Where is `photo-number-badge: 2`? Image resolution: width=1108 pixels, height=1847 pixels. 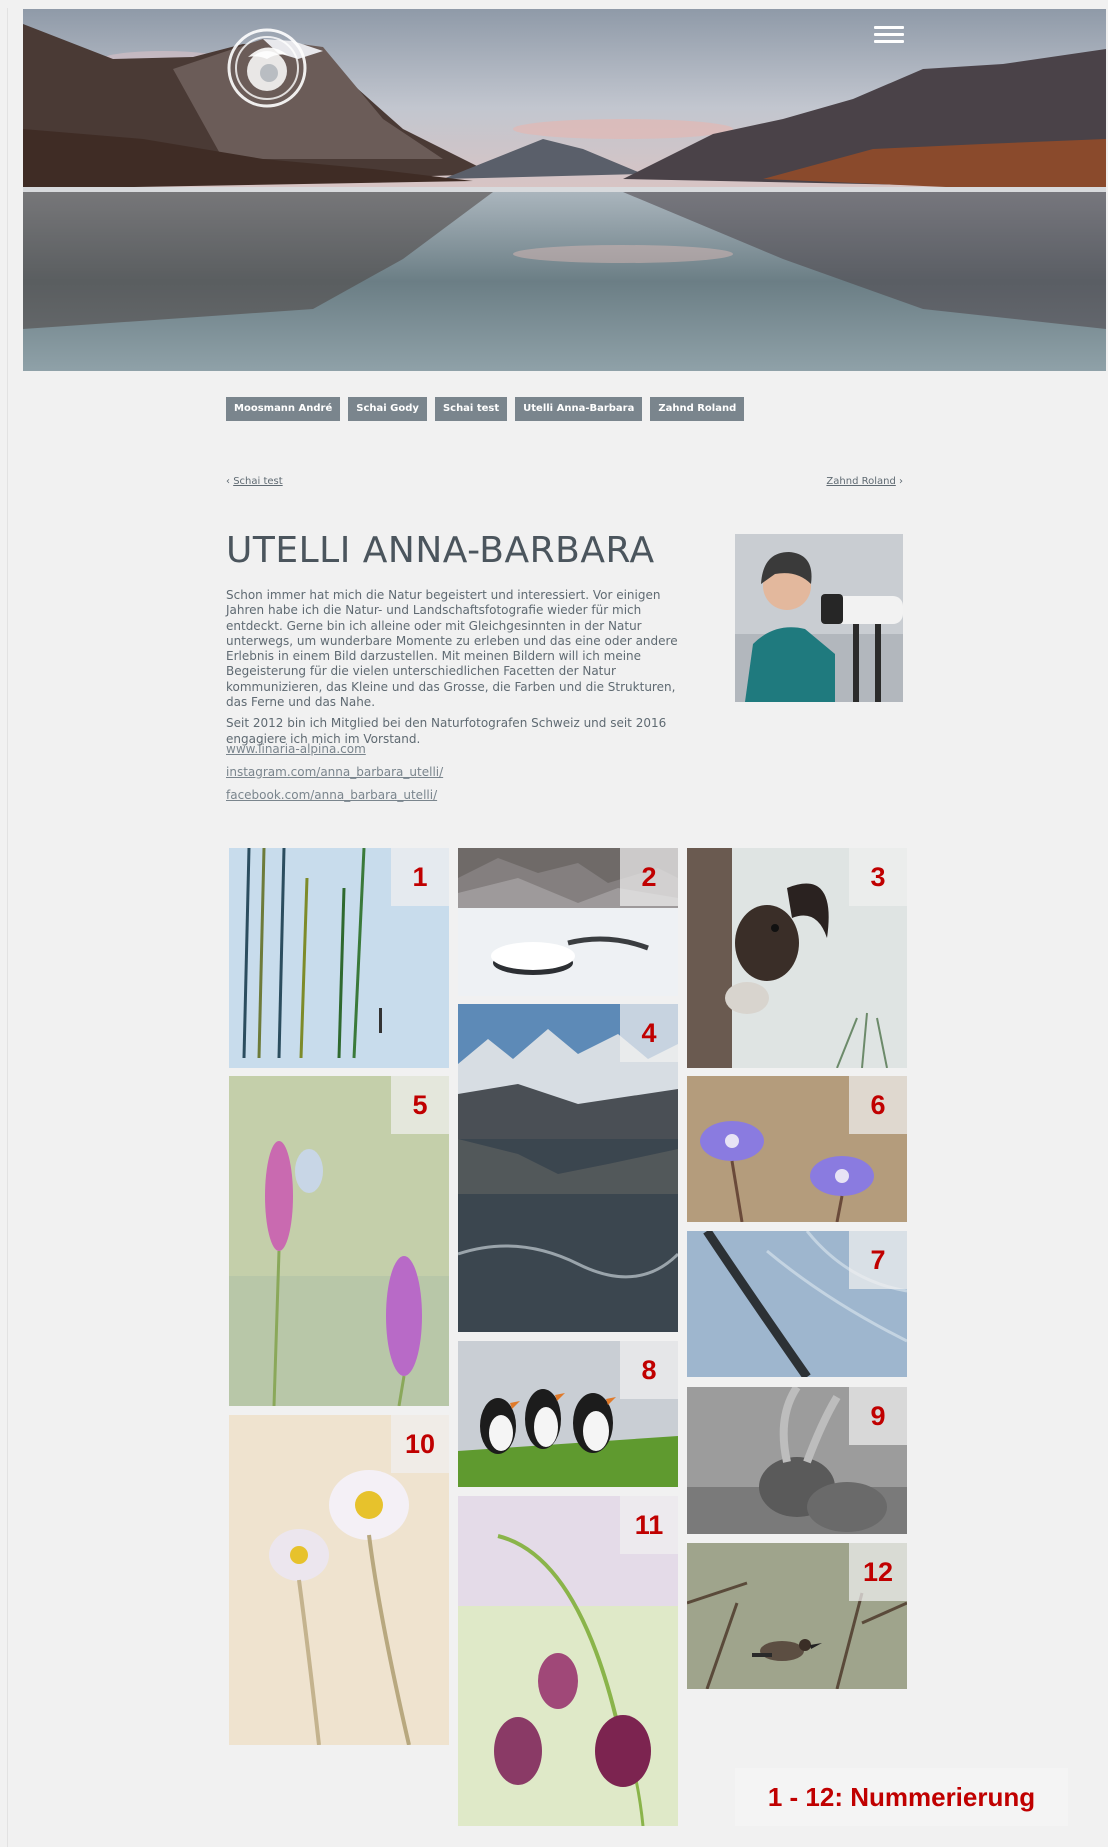
photo-number-badge: 2 is located at coordinates (649, 877).